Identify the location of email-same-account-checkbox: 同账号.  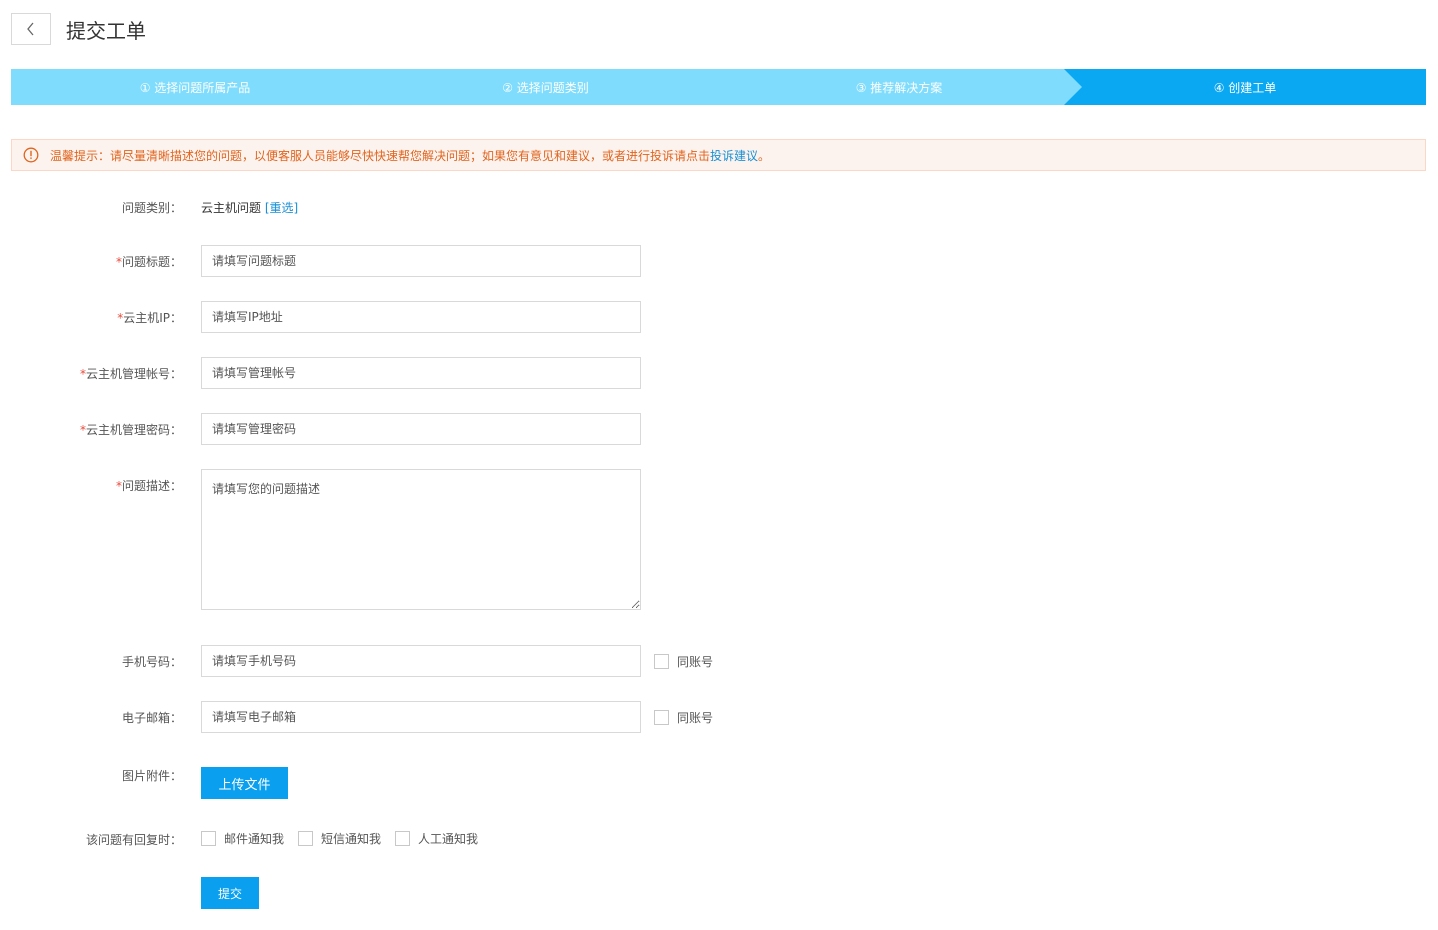
(683, 717).